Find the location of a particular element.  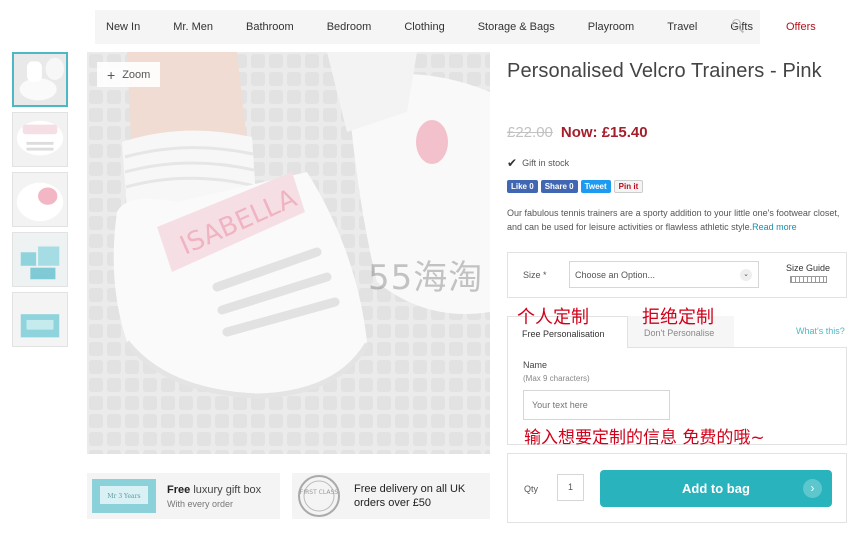

price-row: £22.00 Now: £15.40 is located at coordinates (577, 132).